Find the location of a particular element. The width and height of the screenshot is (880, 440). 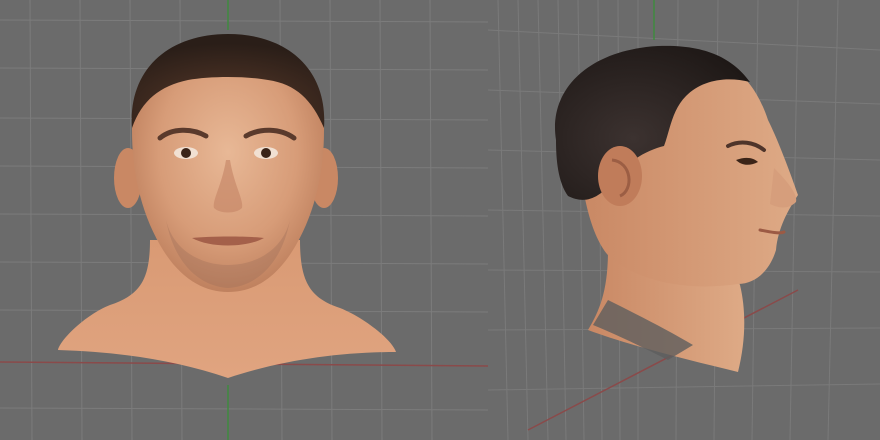

side-ear is located at coordinates (620, 176).